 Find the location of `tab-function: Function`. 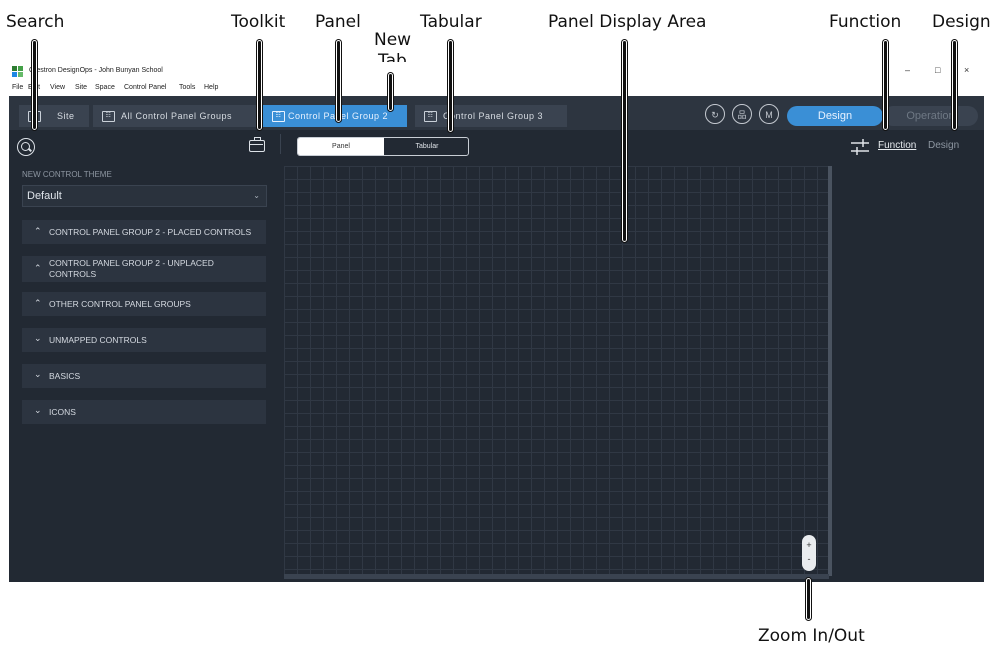

tab-function: Function is located at coordinates (897, 145).